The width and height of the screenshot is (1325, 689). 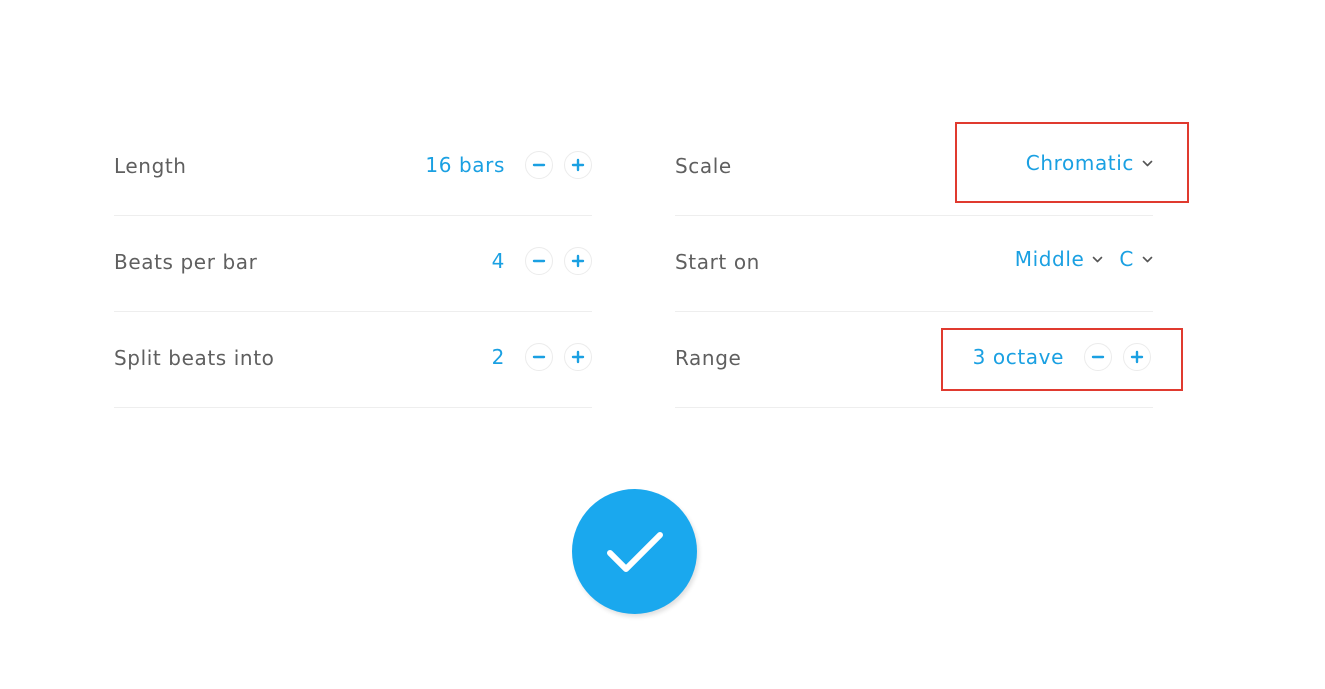 I want to click on split-beats-decrement-button, so click(x=539, y=357).